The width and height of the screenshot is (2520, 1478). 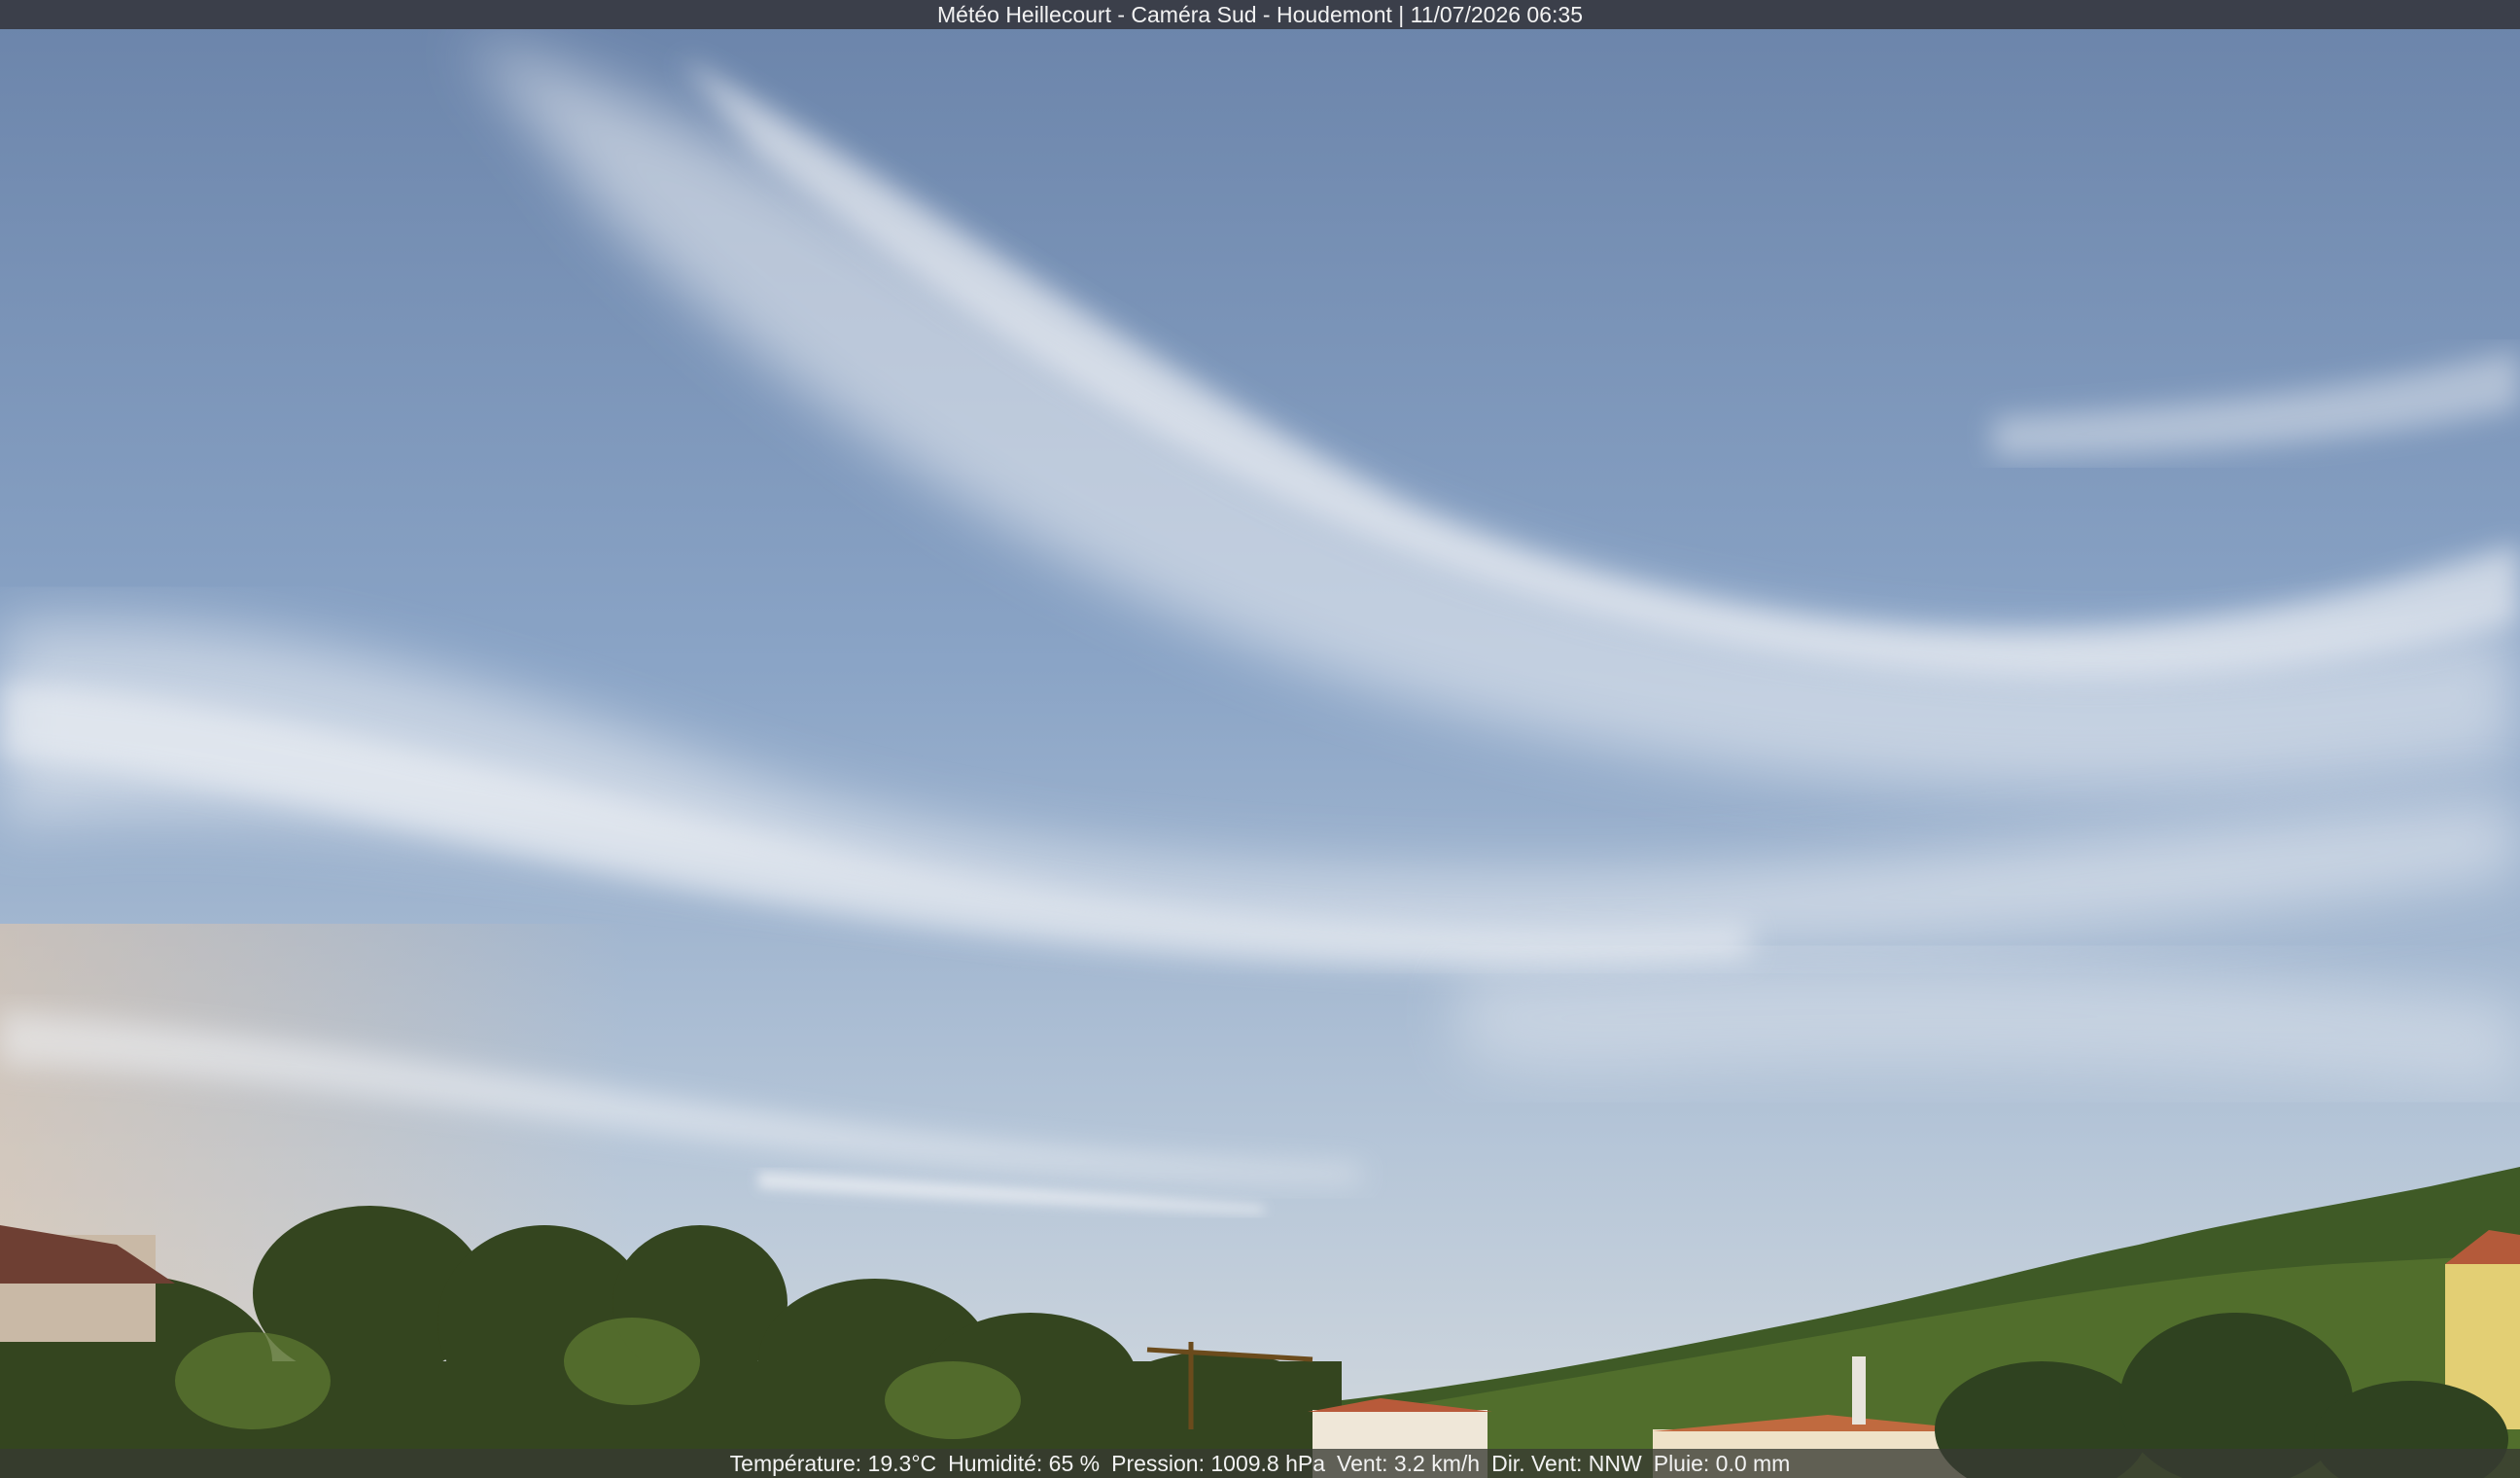 What do you see at coordinates (1566, 1463) in the screenshot?
I see `wind-direction-readout: Dir. Vent: NNW` at bounding box center [1566, 1463].